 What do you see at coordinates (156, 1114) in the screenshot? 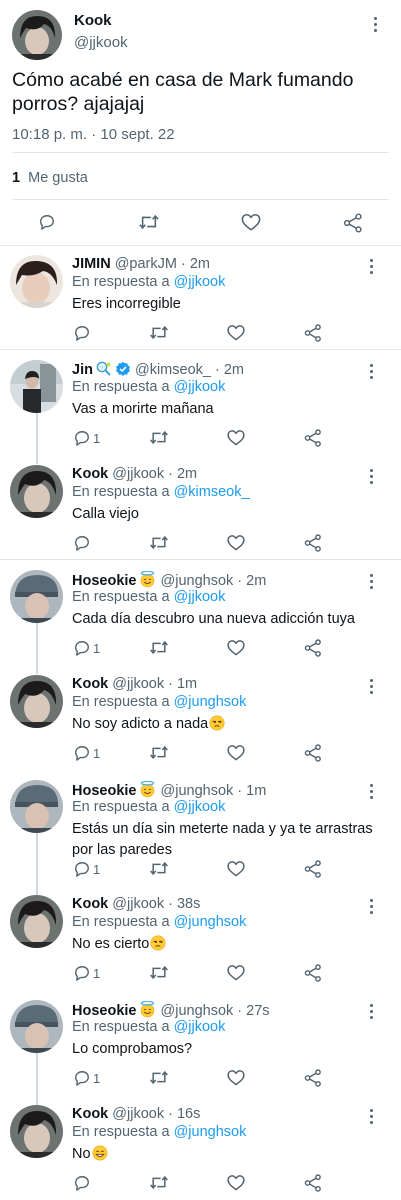
I see `author-meta: @jjkook · 16s` at bounding box center [156, 1114].